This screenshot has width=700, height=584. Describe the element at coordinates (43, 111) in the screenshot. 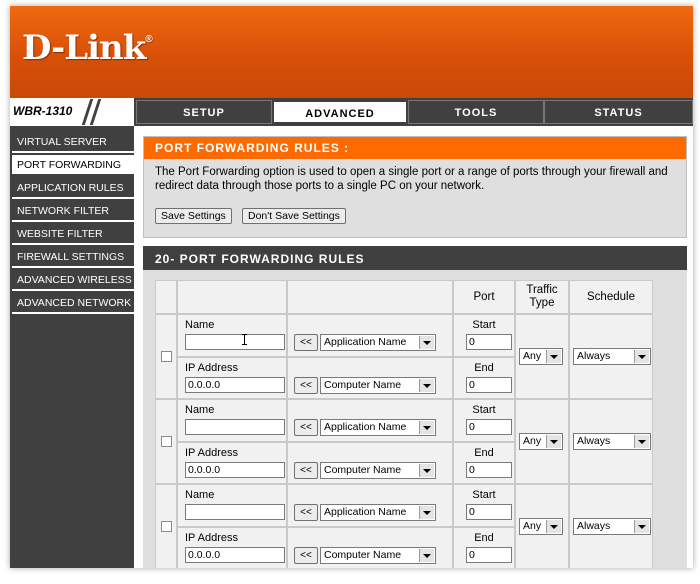

I see `model-label: WBR-1310` at that location.